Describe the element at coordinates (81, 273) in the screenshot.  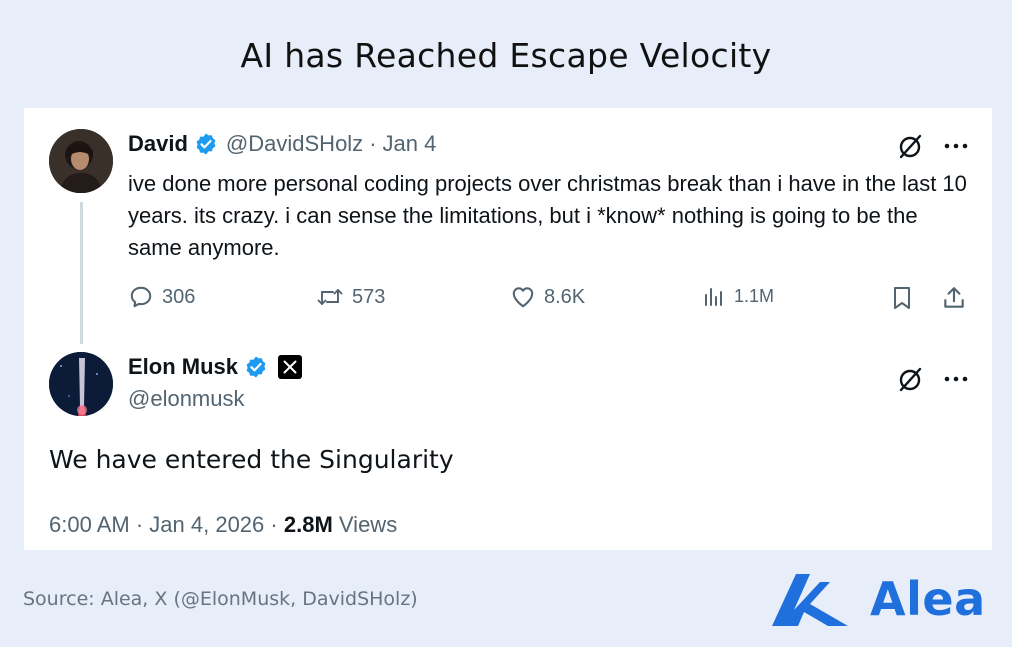
I see `thread-connector` at that location.